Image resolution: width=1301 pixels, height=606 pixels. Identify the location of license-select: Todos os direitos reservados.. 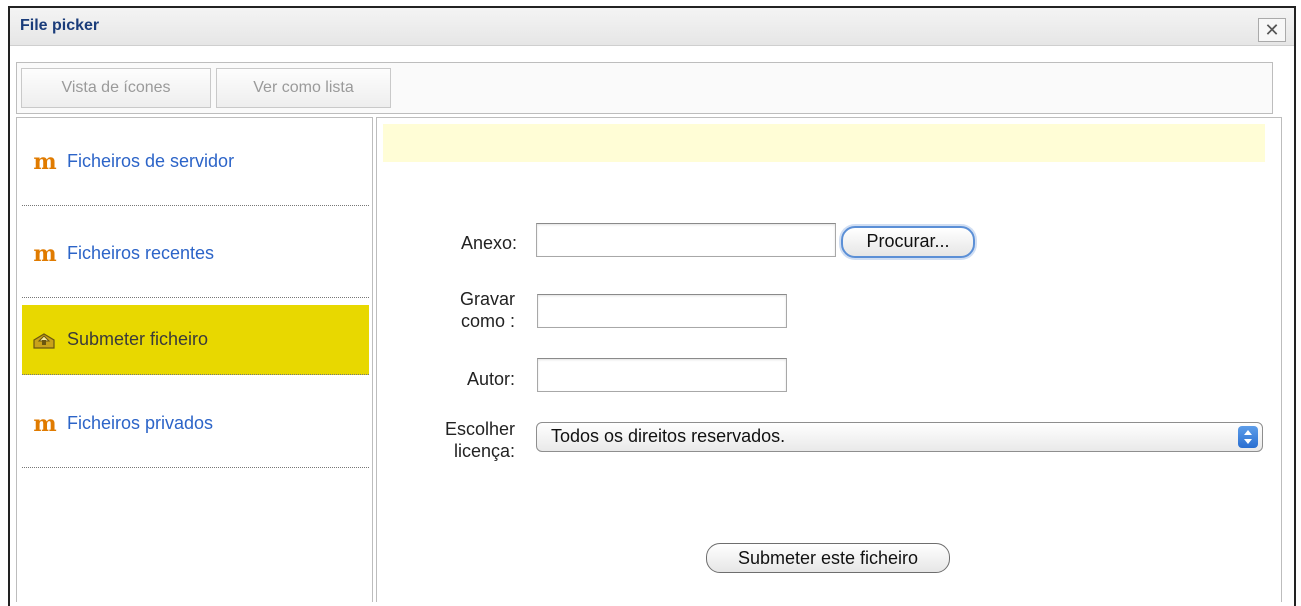
(899, 437).